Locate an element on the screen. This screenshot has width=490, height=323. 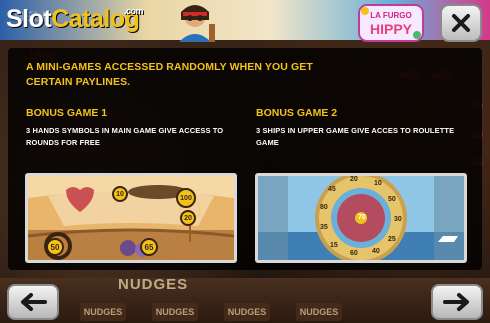
wheel-value: 45 is located at coordinates (332, 189).